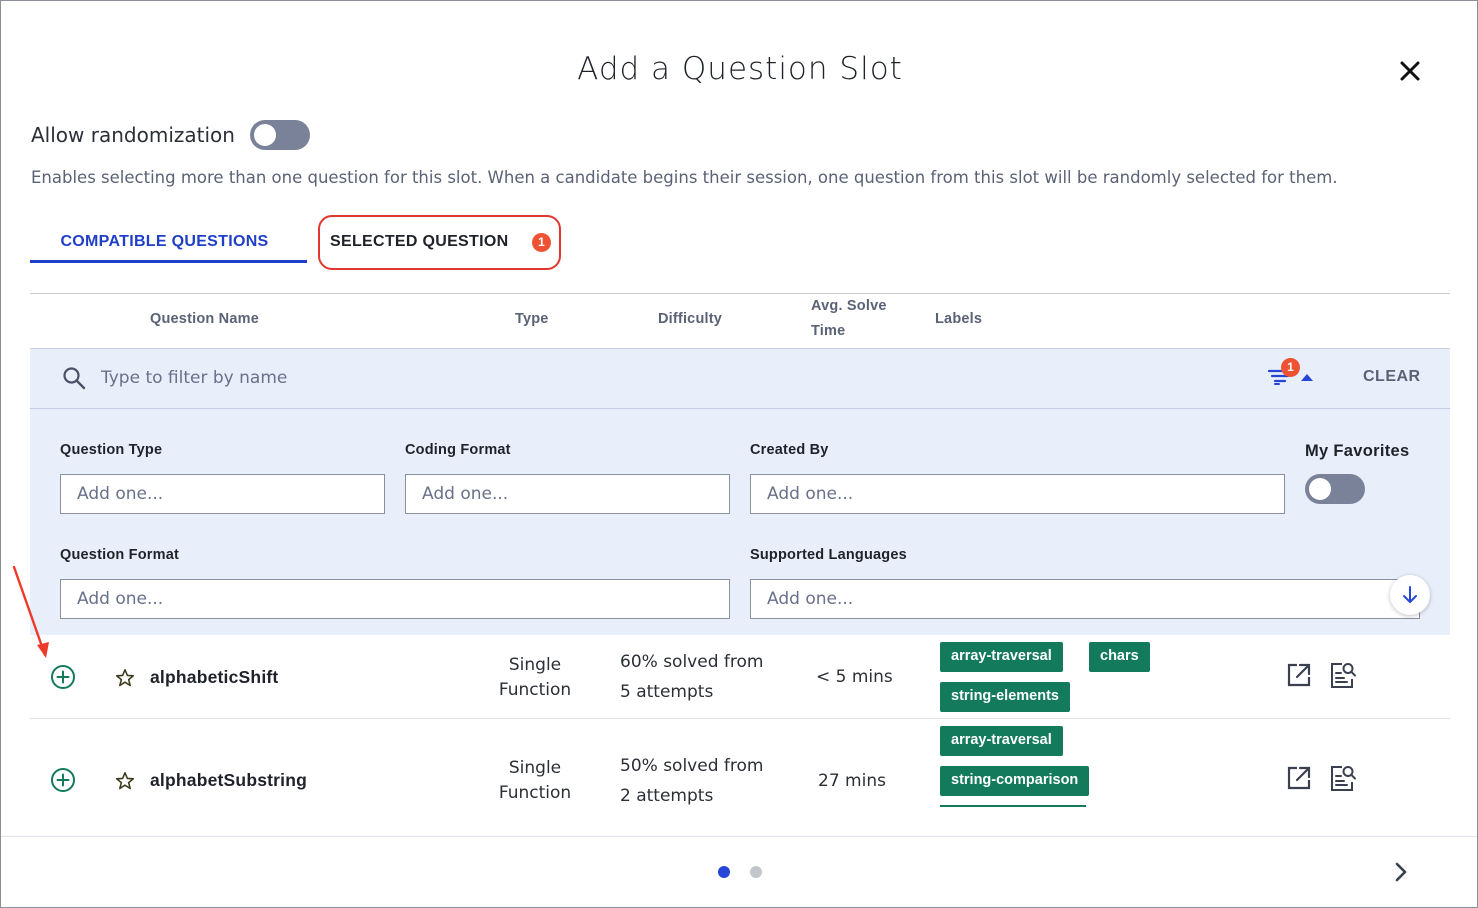  What do you see at coordinates (1085, 599) in the screenshot?
I see `supported-languages-input` at bounding box center [1085, 599].